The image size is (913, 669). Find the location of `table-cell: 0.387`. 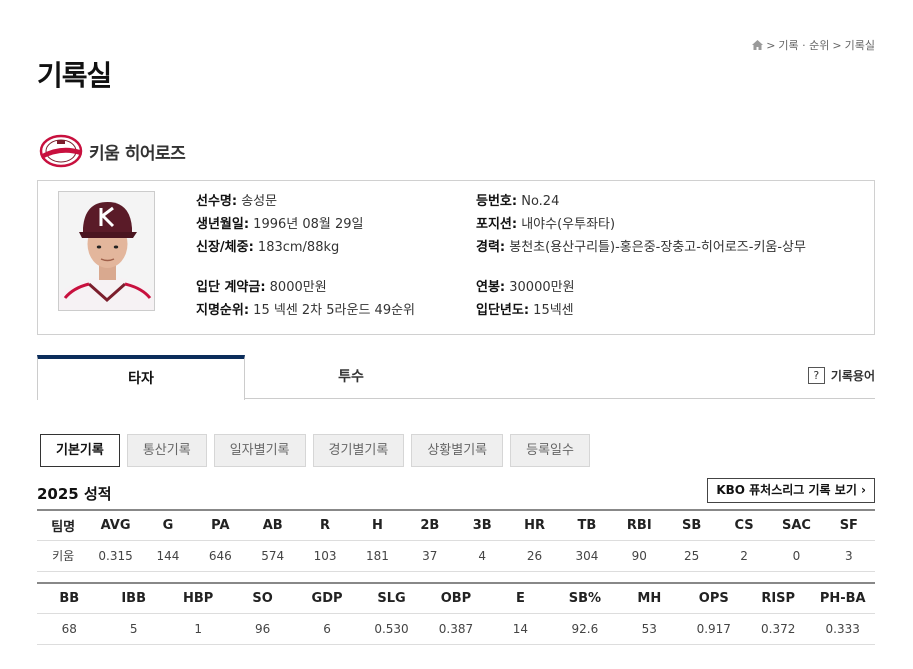

table-cell: 0.387 is located at coordinates (456, 629).